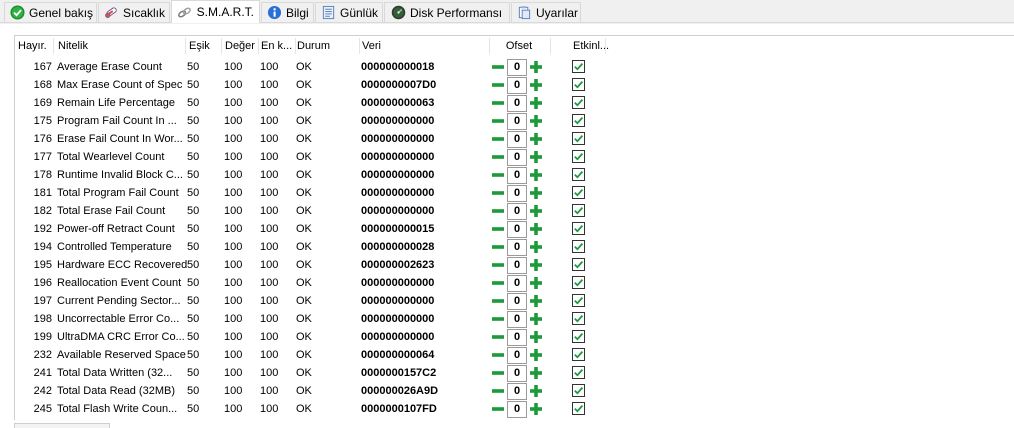 Image resolution: width=1014 pixels, height=428 pixels. What do you see at coordinates (50, 12) in the screenshot?
I see `tab-overview: Genel bakış` at bounding box center [50, 12].